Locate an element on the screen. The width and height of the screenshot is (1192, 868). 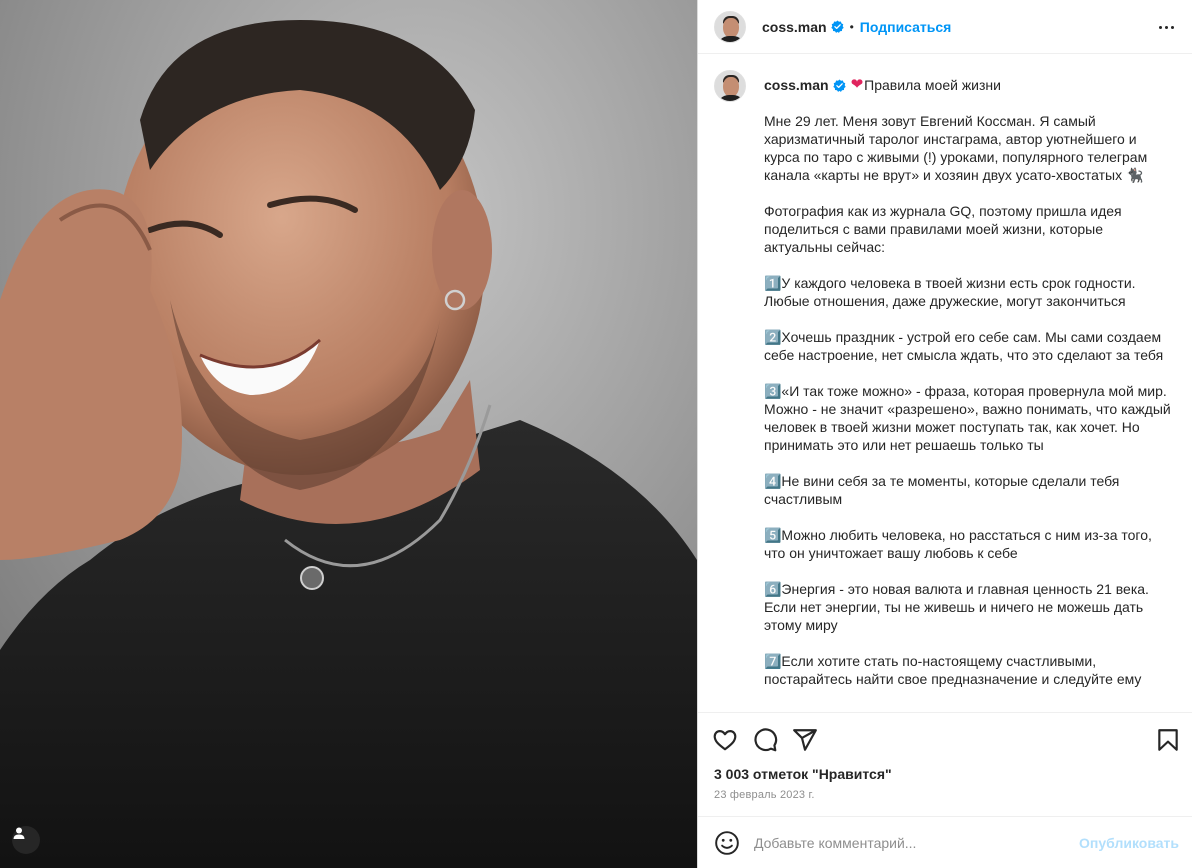
post-header: coss.man • Подписаться is located at coordinates (945, 27).